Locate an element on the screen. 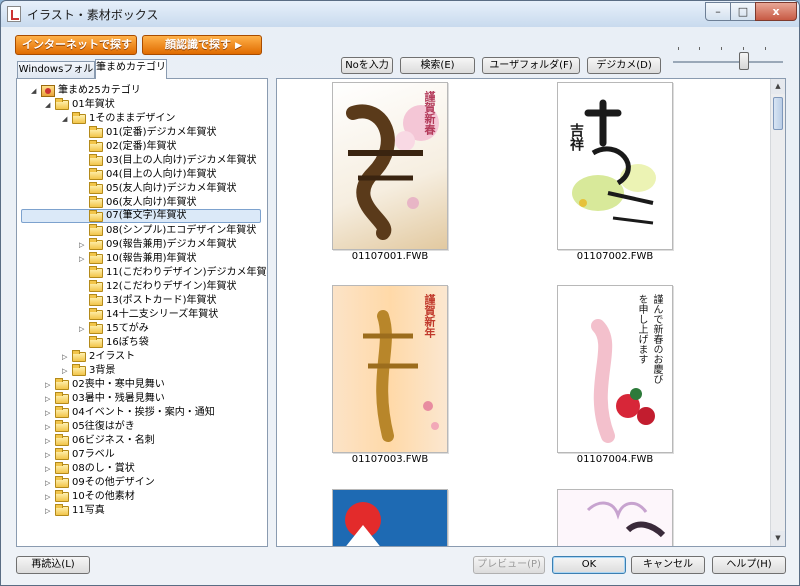 The height and width of the screenshot is (586, 800). tree-item: ▷ 10その他素材 is located at coordinates (90, 497).